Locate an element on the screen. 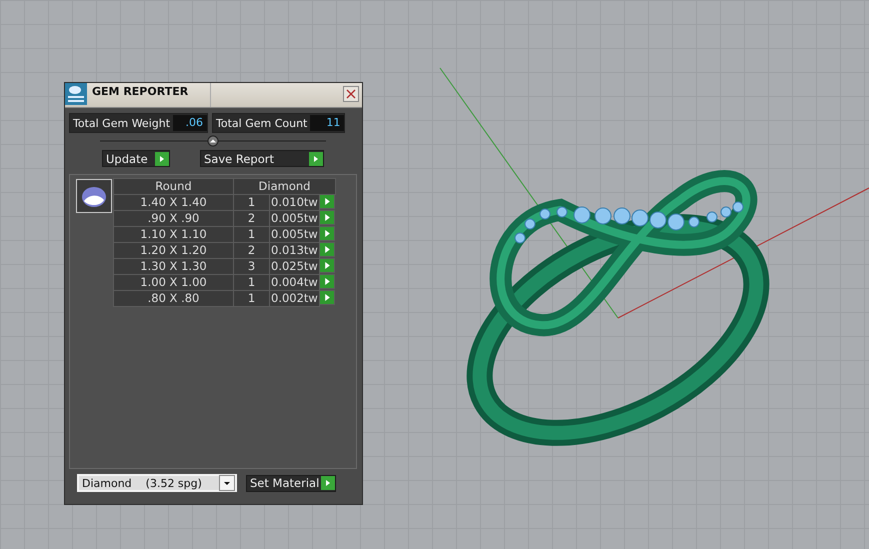  action-button: Save Report is located at coordinates (262, 158).